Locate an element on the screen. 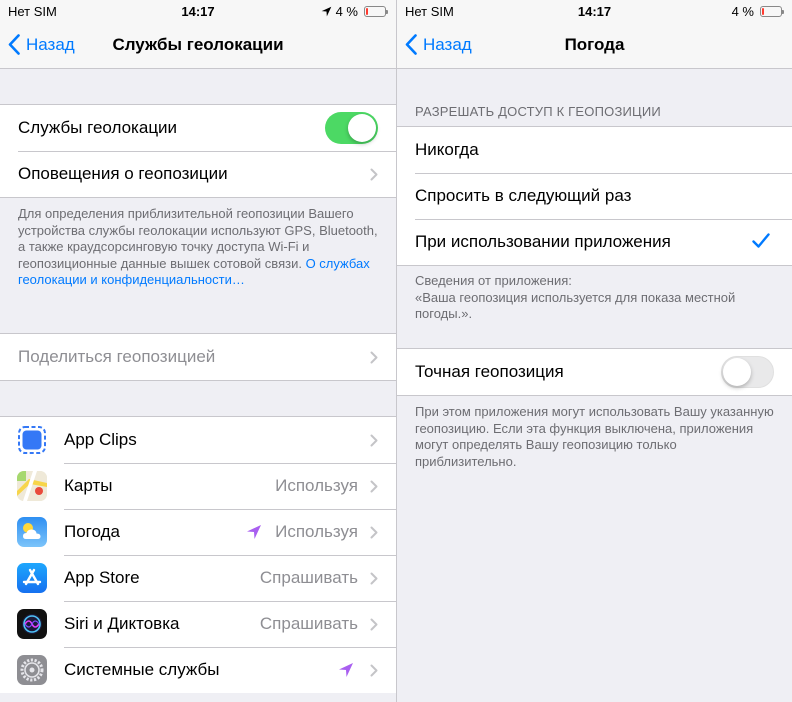 The height and width of the screenshot is (702, 792). precise-location-label: Точная геопозиция is located at coordinates (489, 371).